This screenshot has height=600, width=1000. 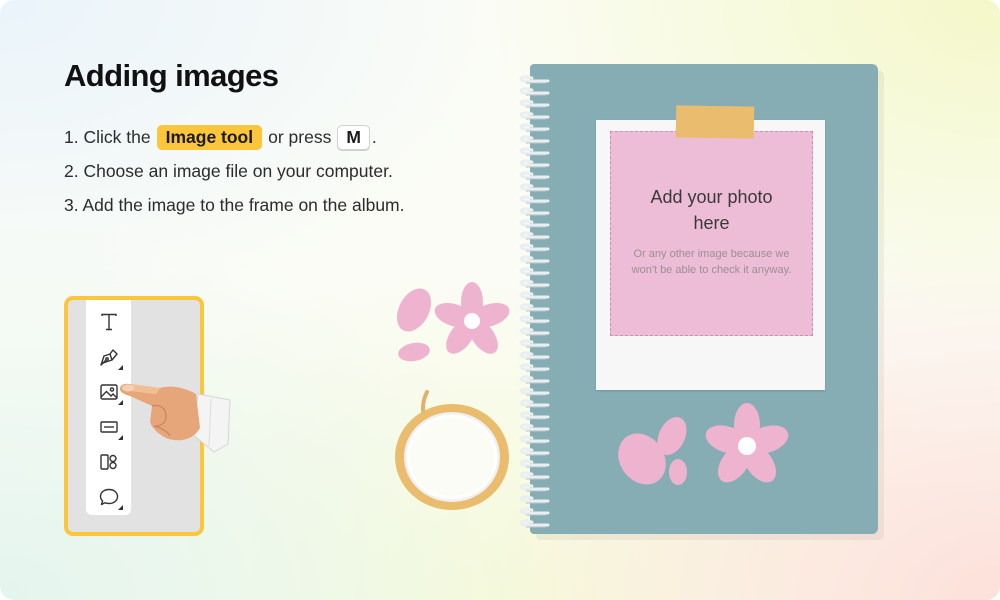 What do you see at coordinates (703, 444) in the screenshot?
I see `notebook-flowers` at bounding box center [703, 444].